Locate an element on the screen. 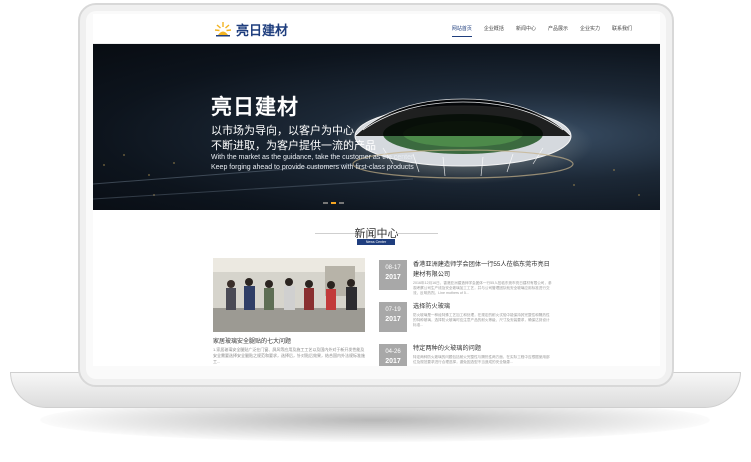 Image resolution: width=751 pixels, height=462 pixels. banner-slogan-2: 不断进取，为客户提供一流的产品 is located at coordinates (293, 145).